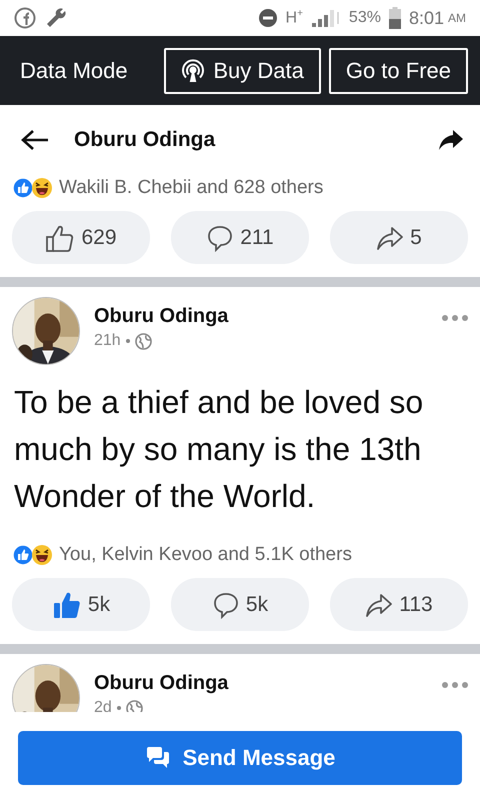 This screenshot has width=480, height=800. I want to click on go-to-free-button: Go to Free, so click(398, 71).